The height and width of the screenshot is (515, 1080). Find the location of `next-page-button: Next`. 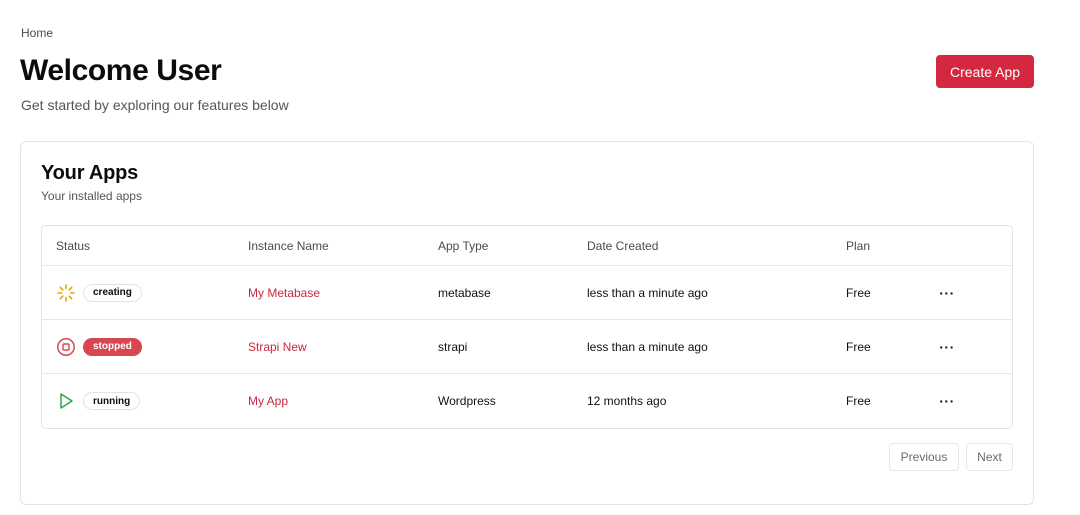

next-page-button: Next is located at coordinates (989, 457).